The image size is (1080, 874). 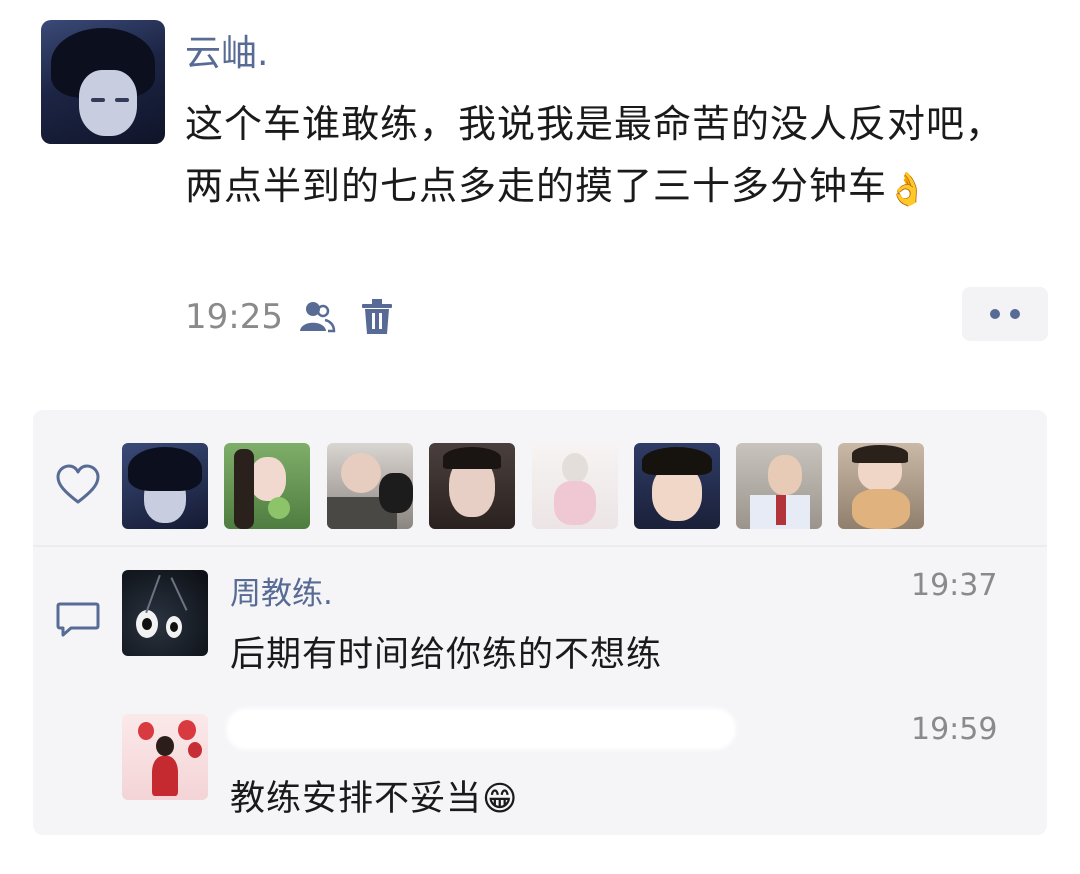 I want to click on comment-time: 19:59, so click(x=954, y=729).